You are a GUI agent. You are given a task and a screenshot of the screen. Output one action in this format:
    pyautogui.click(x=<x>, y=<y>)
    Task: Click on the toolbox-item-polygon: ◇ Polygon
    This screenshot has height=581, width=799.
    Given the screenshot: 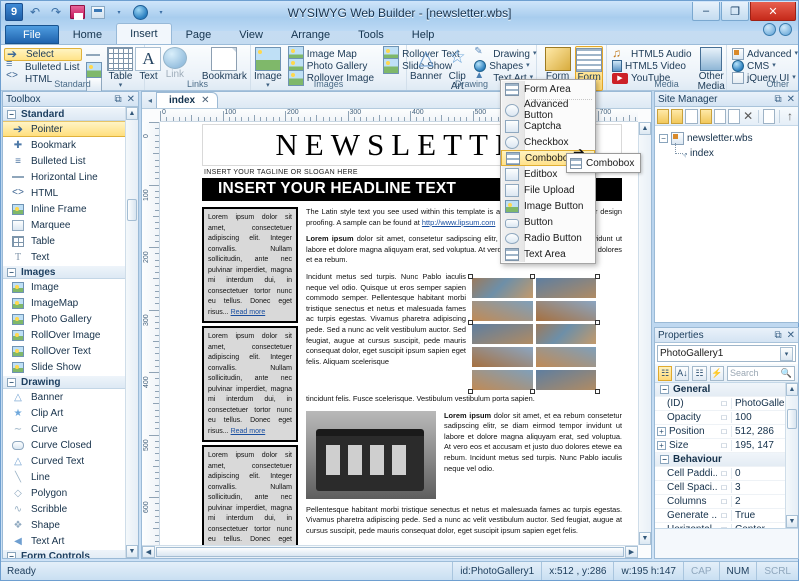 What is the action you would take?
    pyautogui.click(x=64, y=493)
    